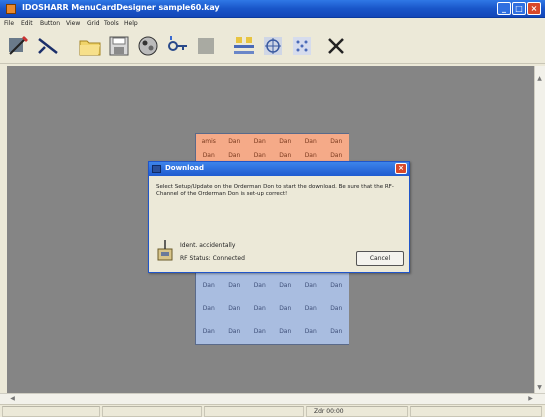 The height and width of the screenshot is (417, 545). Describe the element at coordinates (534, 8) in the screenshot. I see `close-button: ×` at that location.